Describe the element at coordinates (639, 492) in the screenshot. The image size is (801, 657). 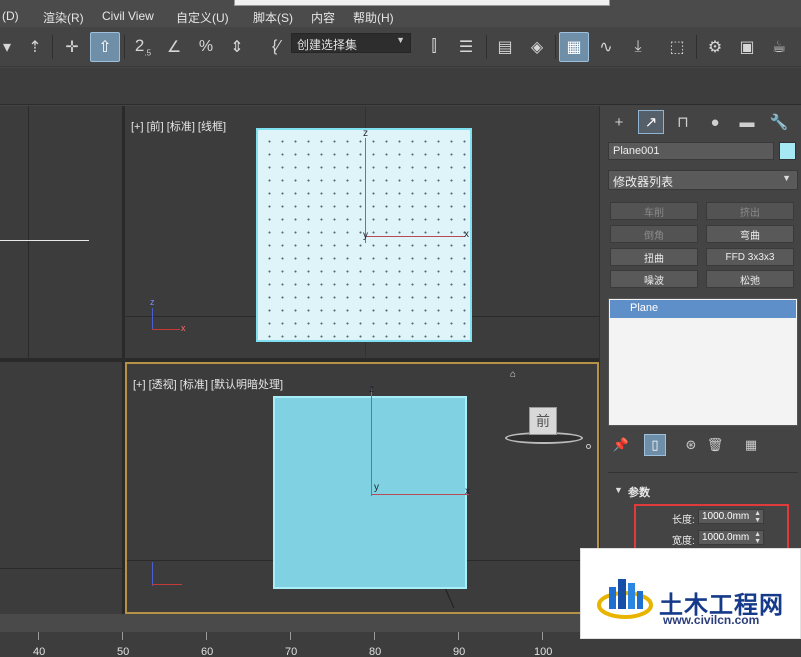
I see `rollout-title-parameters: 参数` at that location.